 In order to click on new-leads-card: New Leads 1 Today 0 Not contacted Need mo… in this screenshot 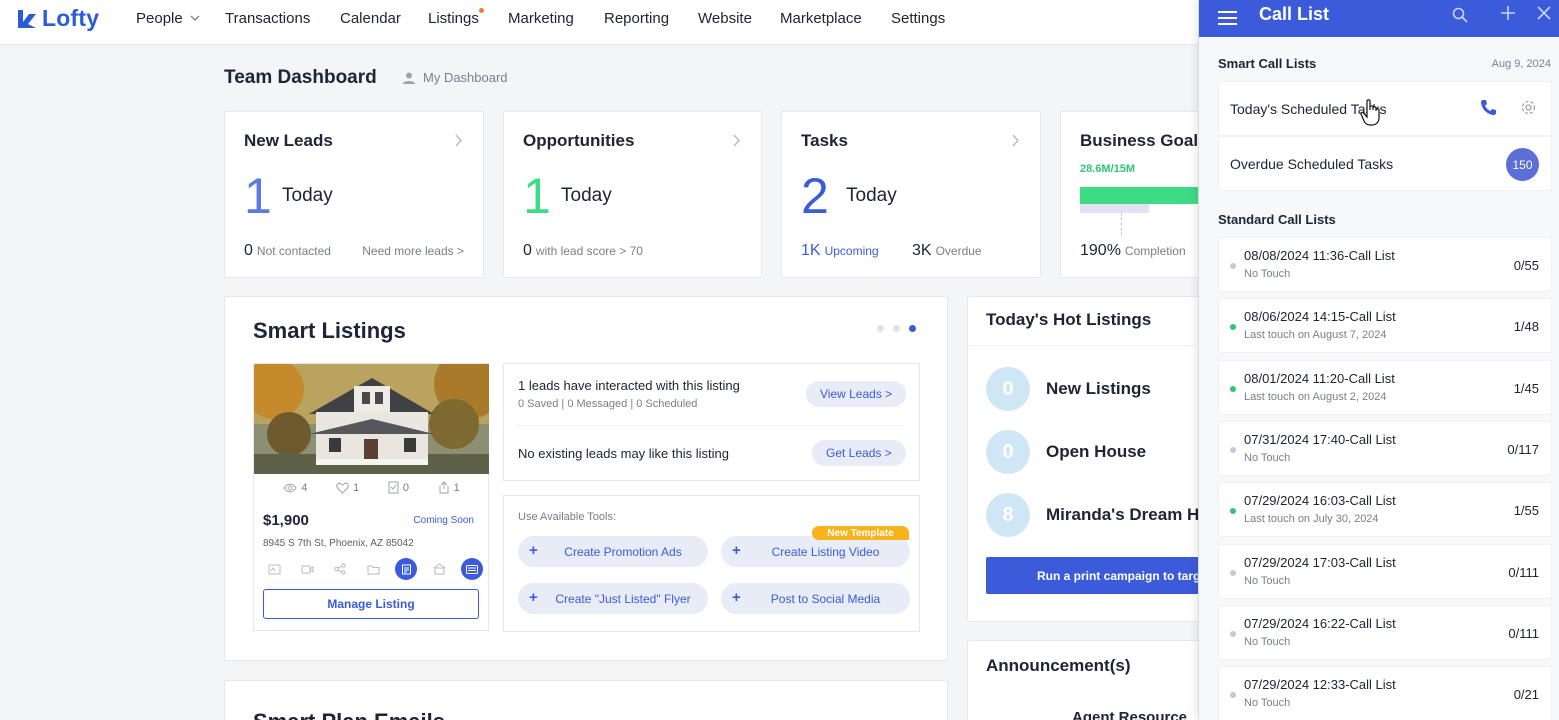, I will do `click(354, 194)`.